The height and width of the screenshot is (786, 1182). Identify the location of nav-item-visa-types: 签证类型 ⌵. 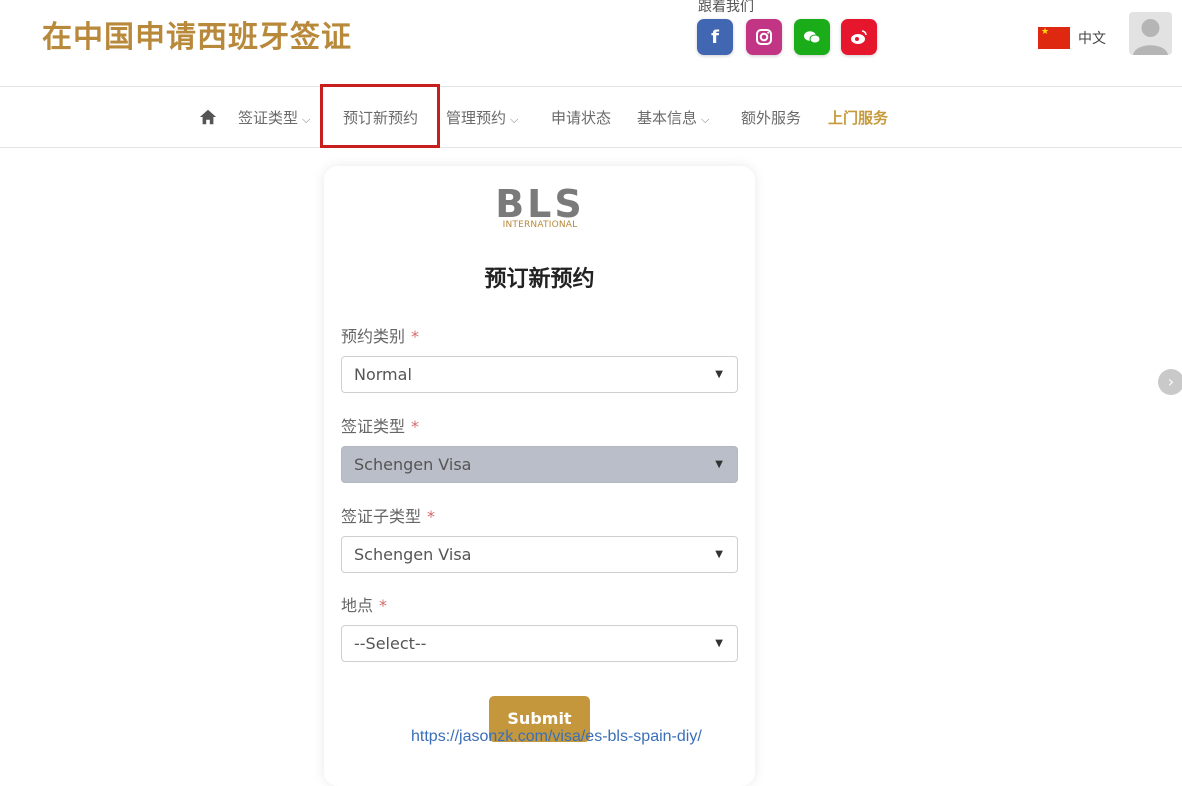
(274, 117).